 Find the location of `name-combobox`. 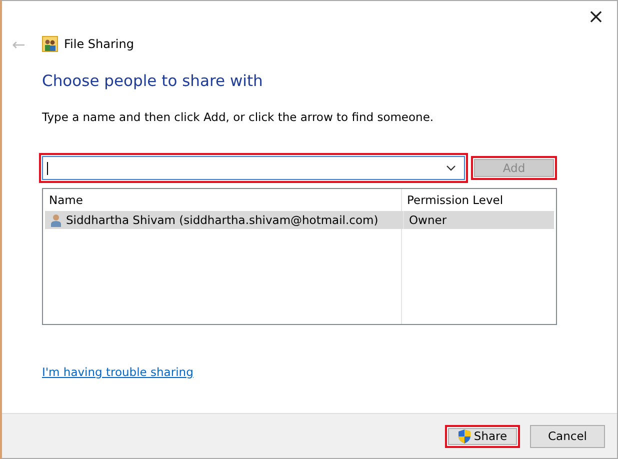

name-combobox is located at coordinates (253, 168).